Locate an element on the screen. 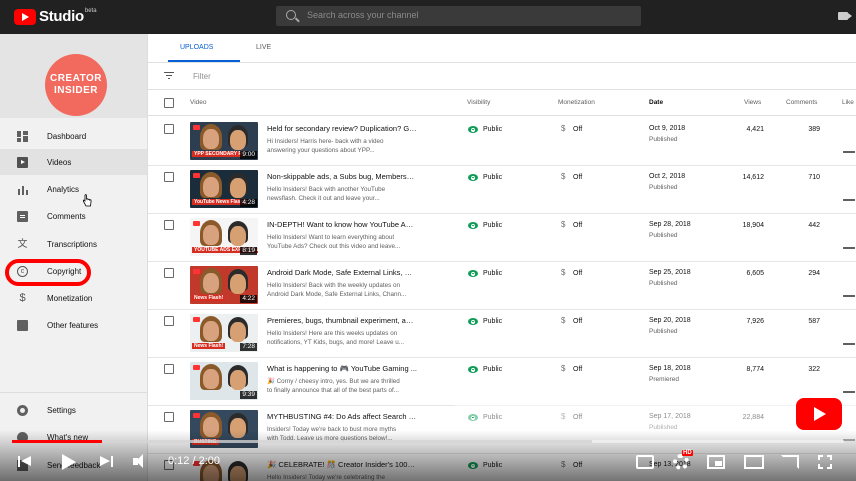  subtitles-button is located at coordinates (645, 462).